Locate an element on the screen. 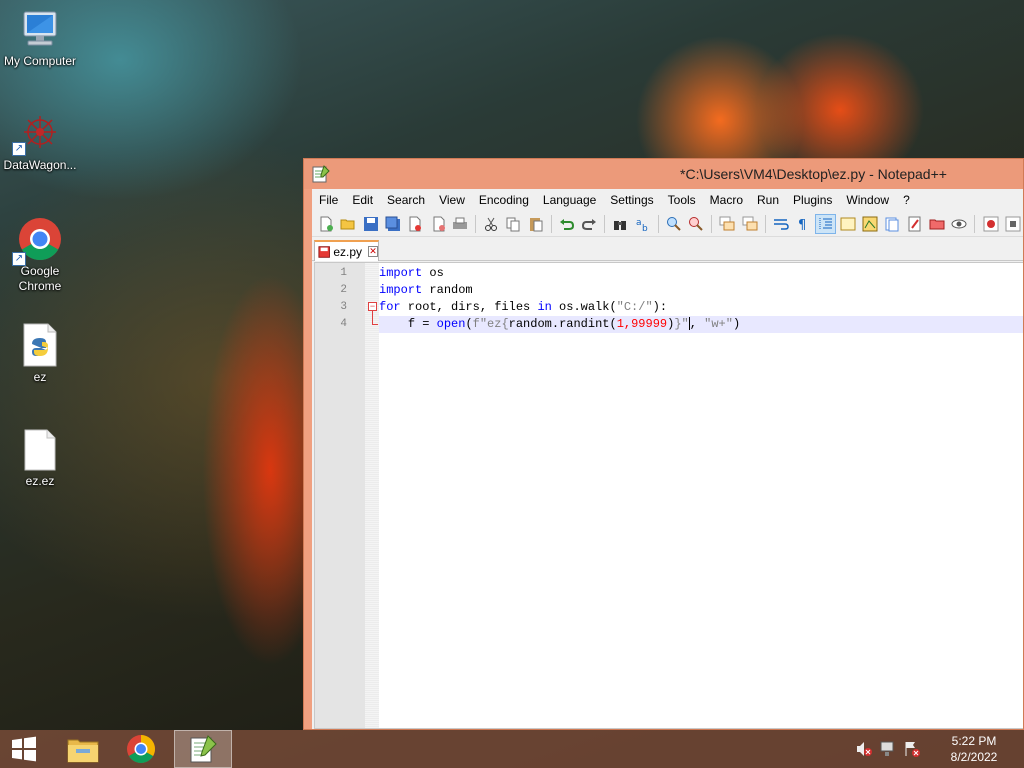 Image resolution: width=1024 pixels, height=768 pixels. word-wrap-icon is located at coordinates (781, 224).